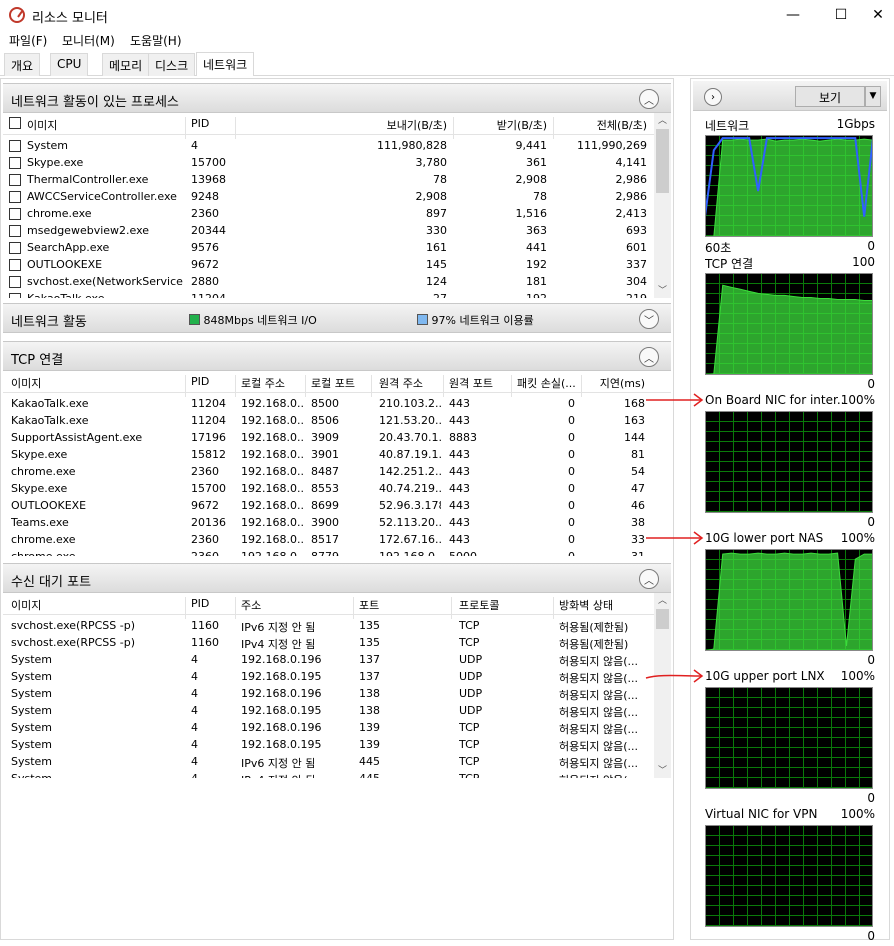 Image resolution: width=894 pixels, height=946 pixels. Describe the element at coordinates (471, 383) in the screenshot. I see `col-remote-port: 원격 포트` at that location.